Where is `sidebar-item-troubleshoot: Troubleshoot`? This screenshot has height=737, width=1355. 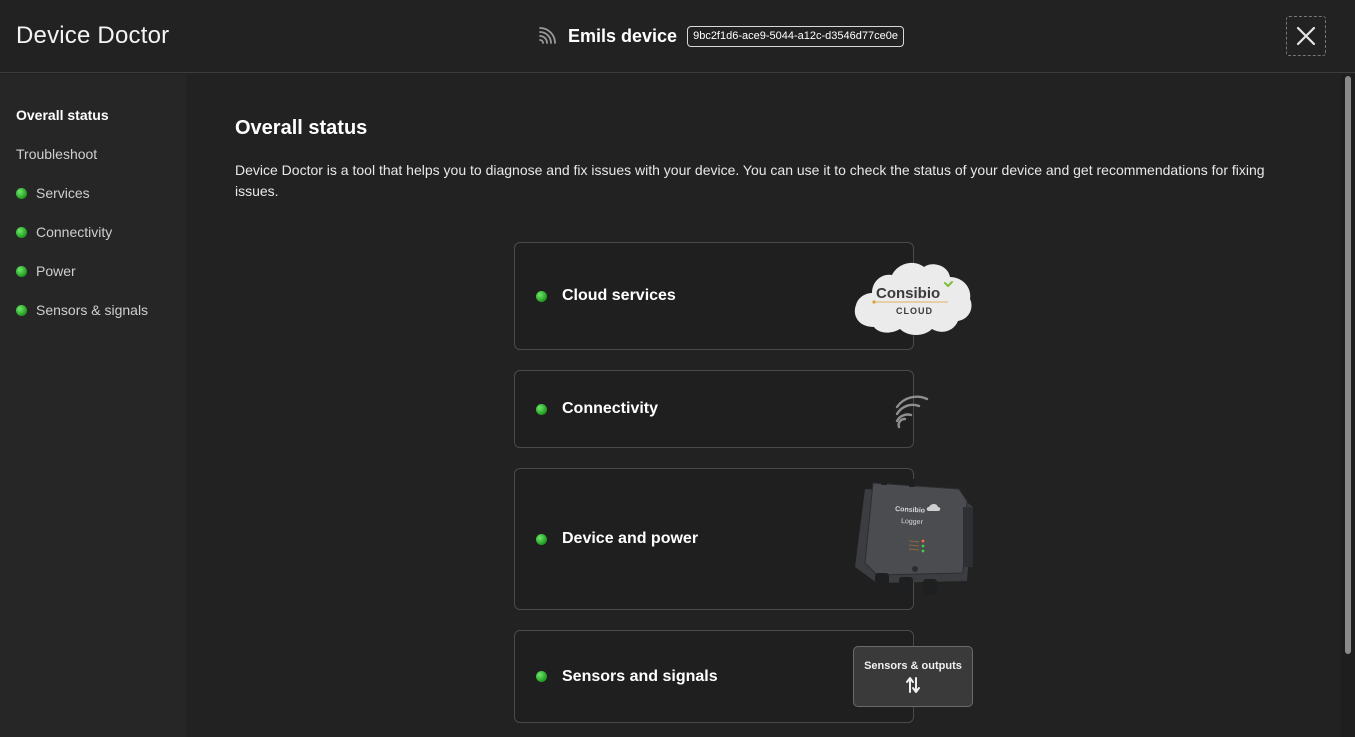
sidebar-item-troubleshoot: Troubleshoot is located at coordinates (56, 154).